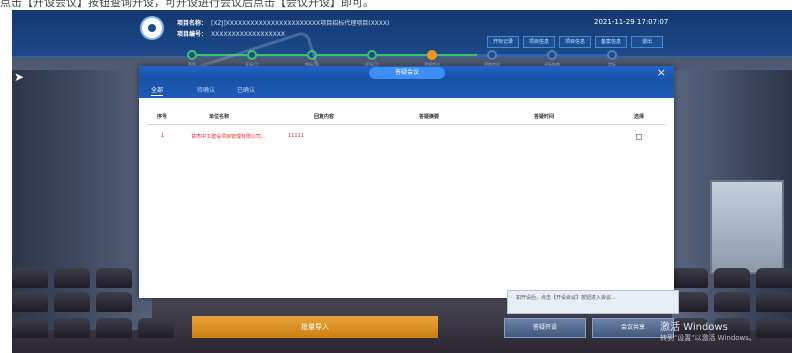 The image size is (792, 353). What do you see at coordinates (539, 42) in the screenshot?
I see `top-button-2: 项目信息` at bounding box center [539, 42].